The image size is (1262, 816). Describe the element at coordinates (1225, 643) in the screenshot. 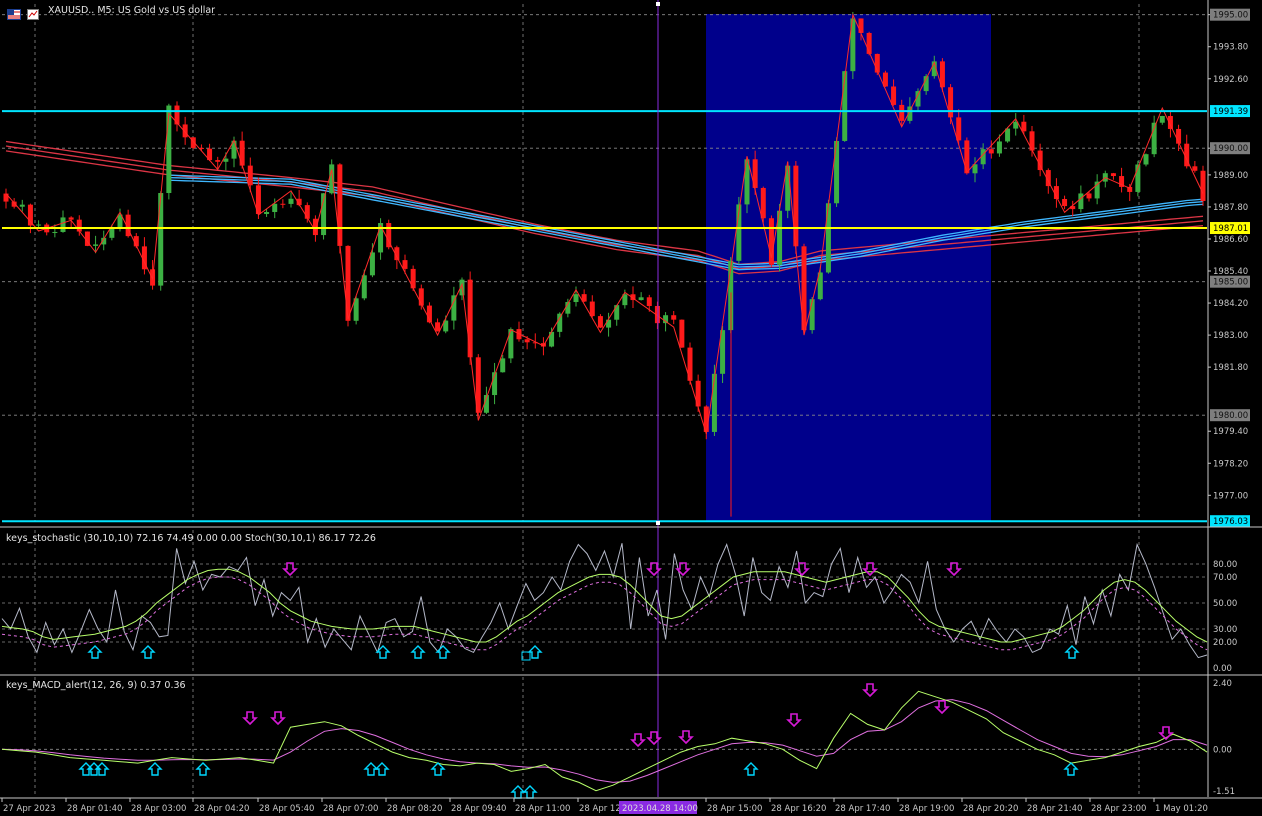

I see `stoch-tick-label: 20.00` at that location.